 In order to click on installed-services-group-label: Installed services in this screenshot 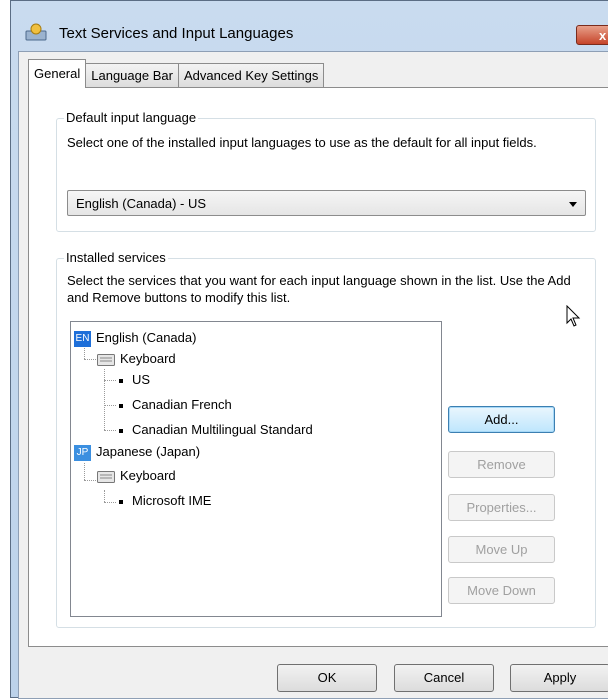, I will do `click(116, 257)`.